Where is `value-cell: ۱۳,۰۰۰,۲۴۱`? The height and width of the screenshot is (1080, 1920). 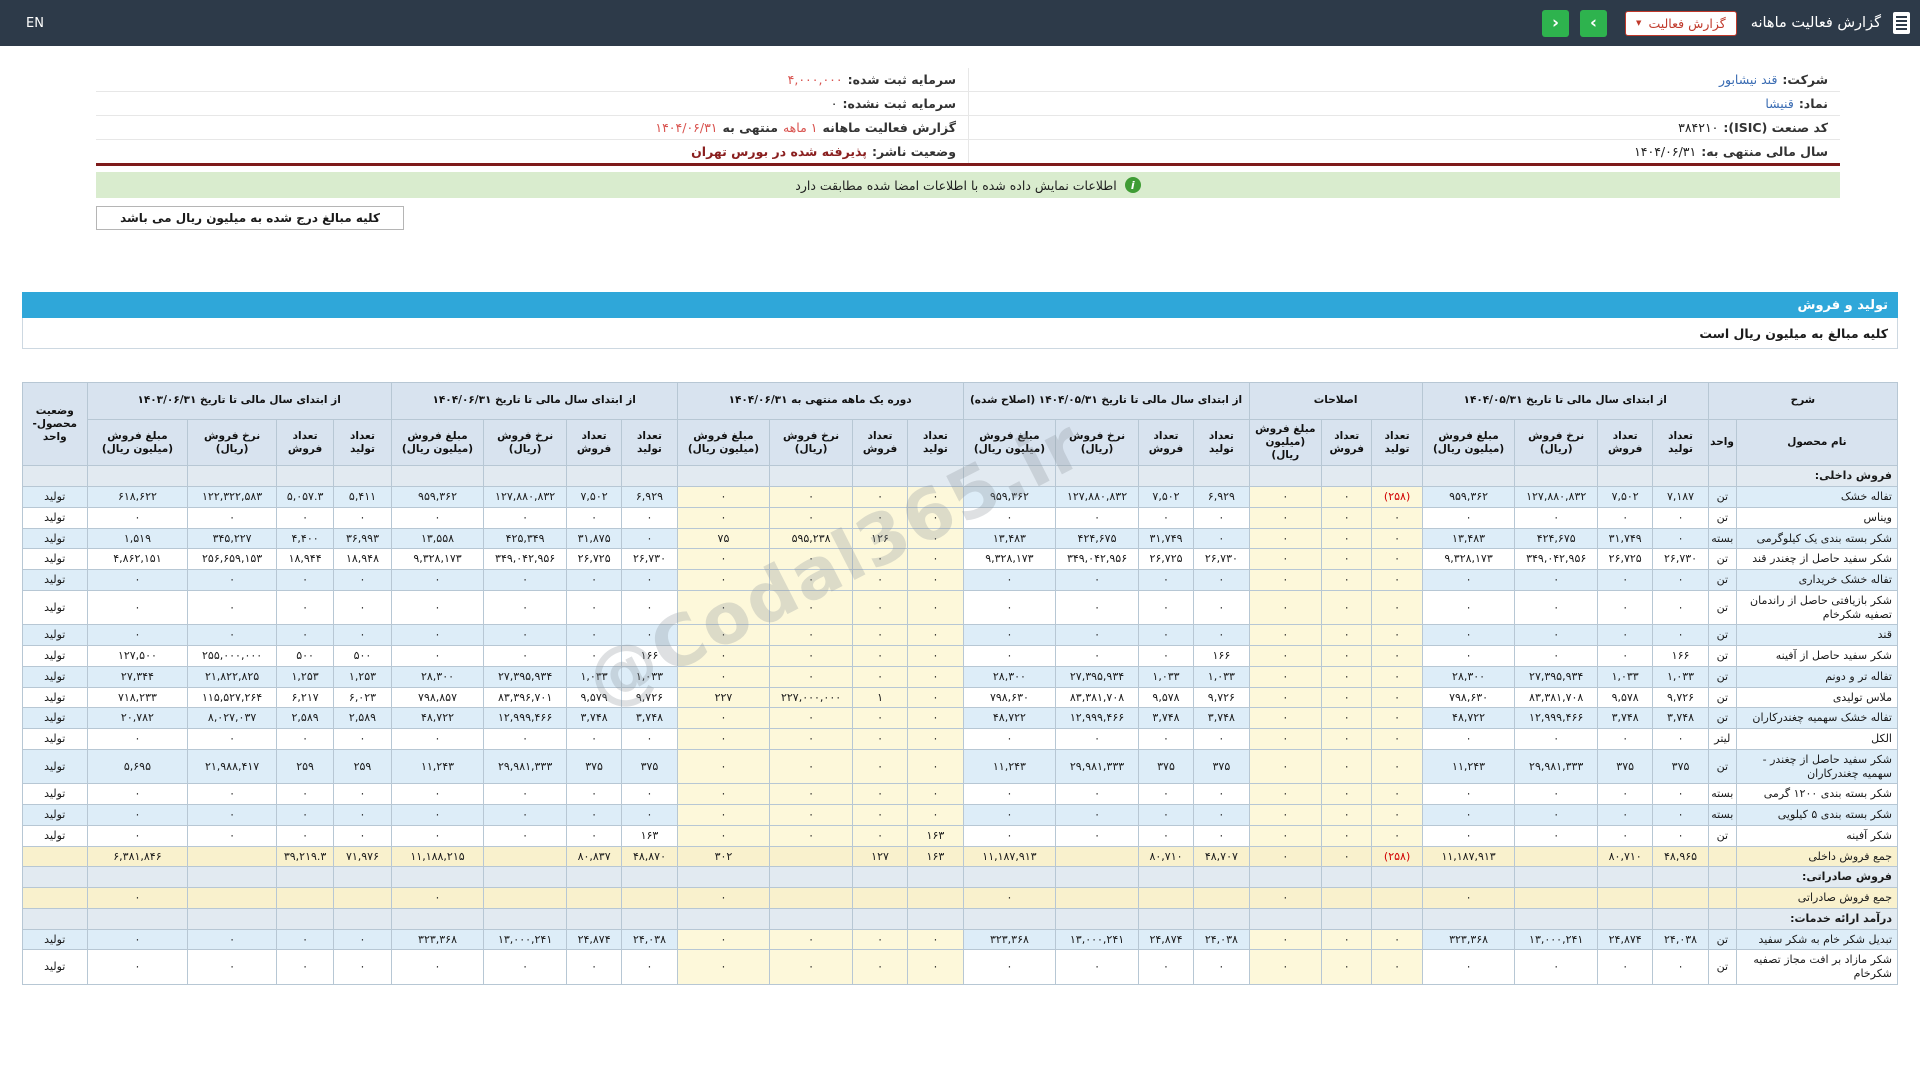
value-cell: ۱۳,۰۰۰,۲۴۱ is located at coordinates (1556, 939).